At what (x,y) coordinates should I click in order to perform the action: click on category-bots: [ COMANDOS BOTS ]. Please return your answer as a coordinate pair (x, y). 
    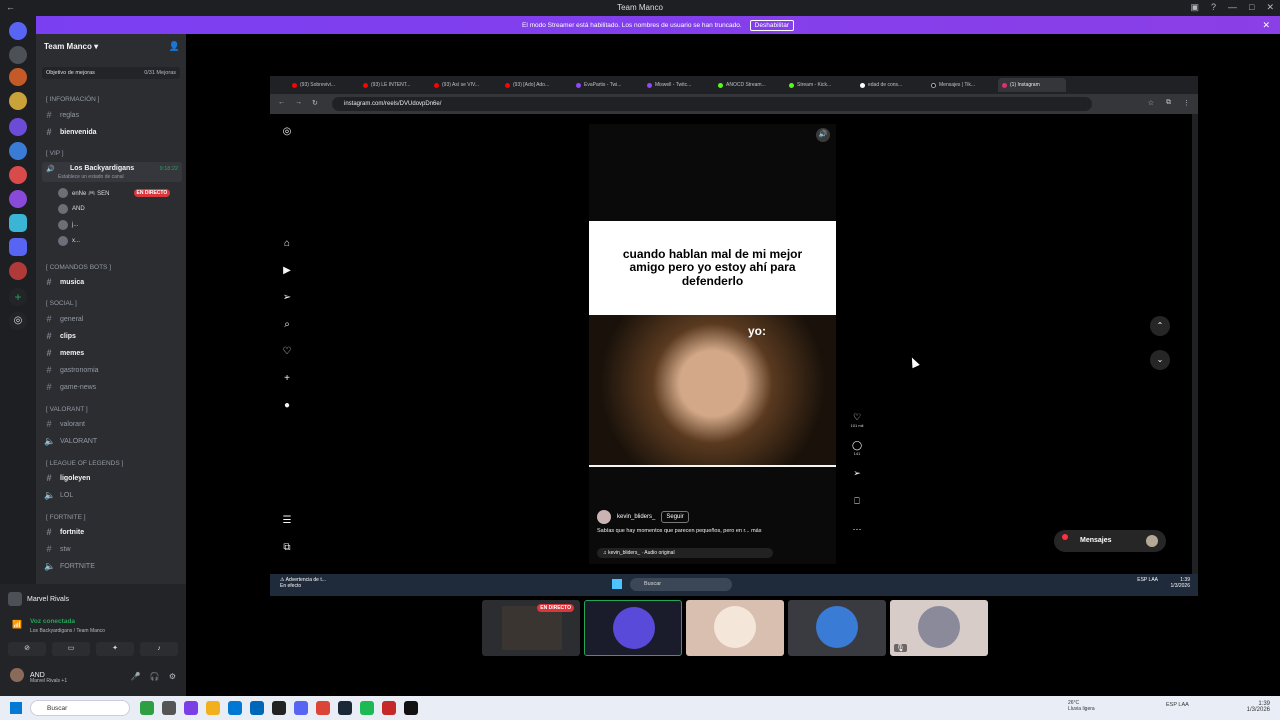
    Looking at the image, I should click on (78, 267).